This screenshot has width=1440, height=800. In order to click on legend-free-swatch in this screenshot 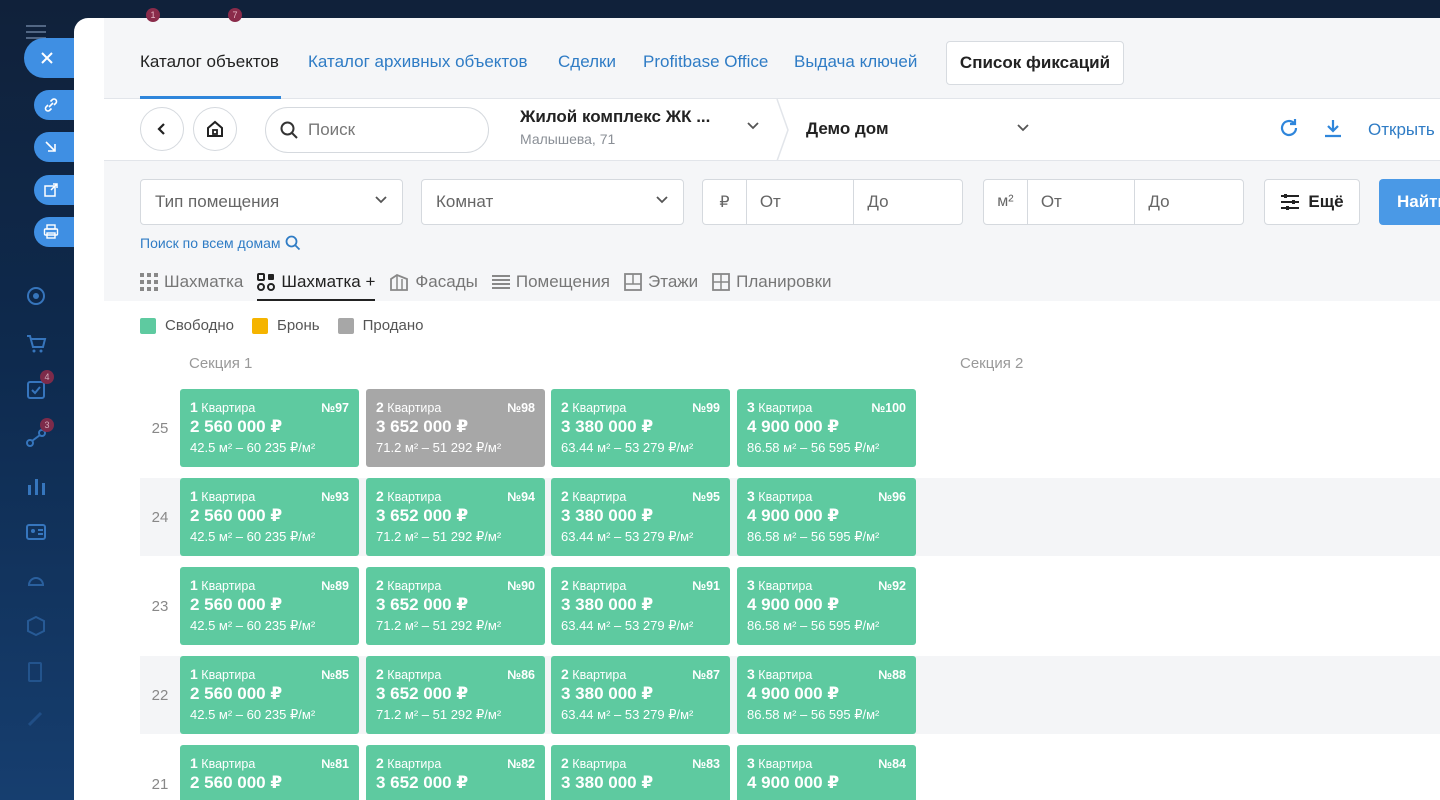, I will do `click(148, 325)`.